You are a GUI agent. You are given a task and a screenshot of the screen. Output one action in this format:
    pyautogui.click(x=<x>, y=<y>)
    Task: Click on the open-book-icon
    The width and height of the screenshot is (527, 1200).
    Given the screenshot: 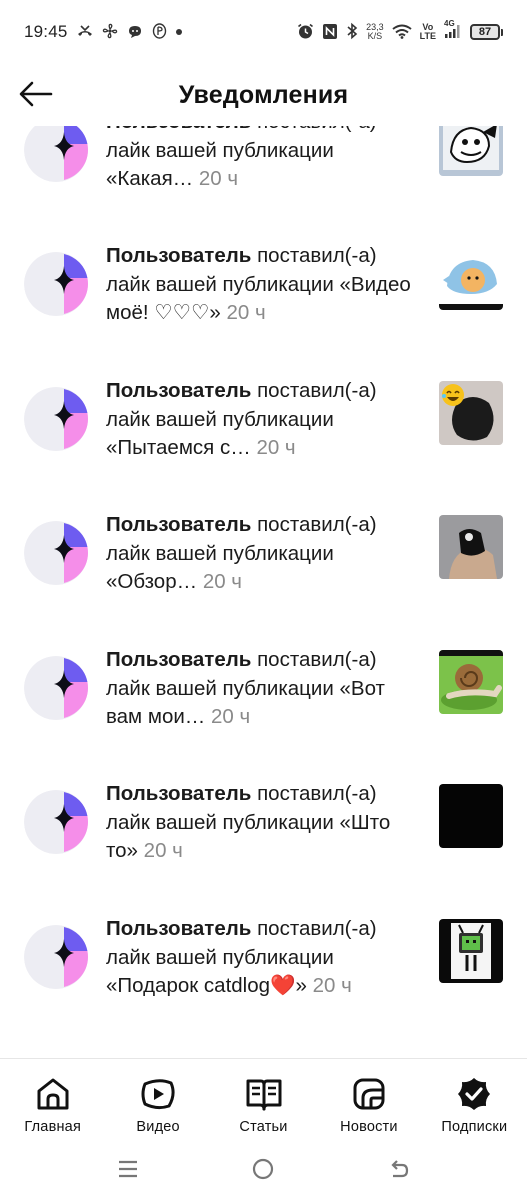 What is the action you would take?
    pyautogui.click(x=264, y=1094)
    